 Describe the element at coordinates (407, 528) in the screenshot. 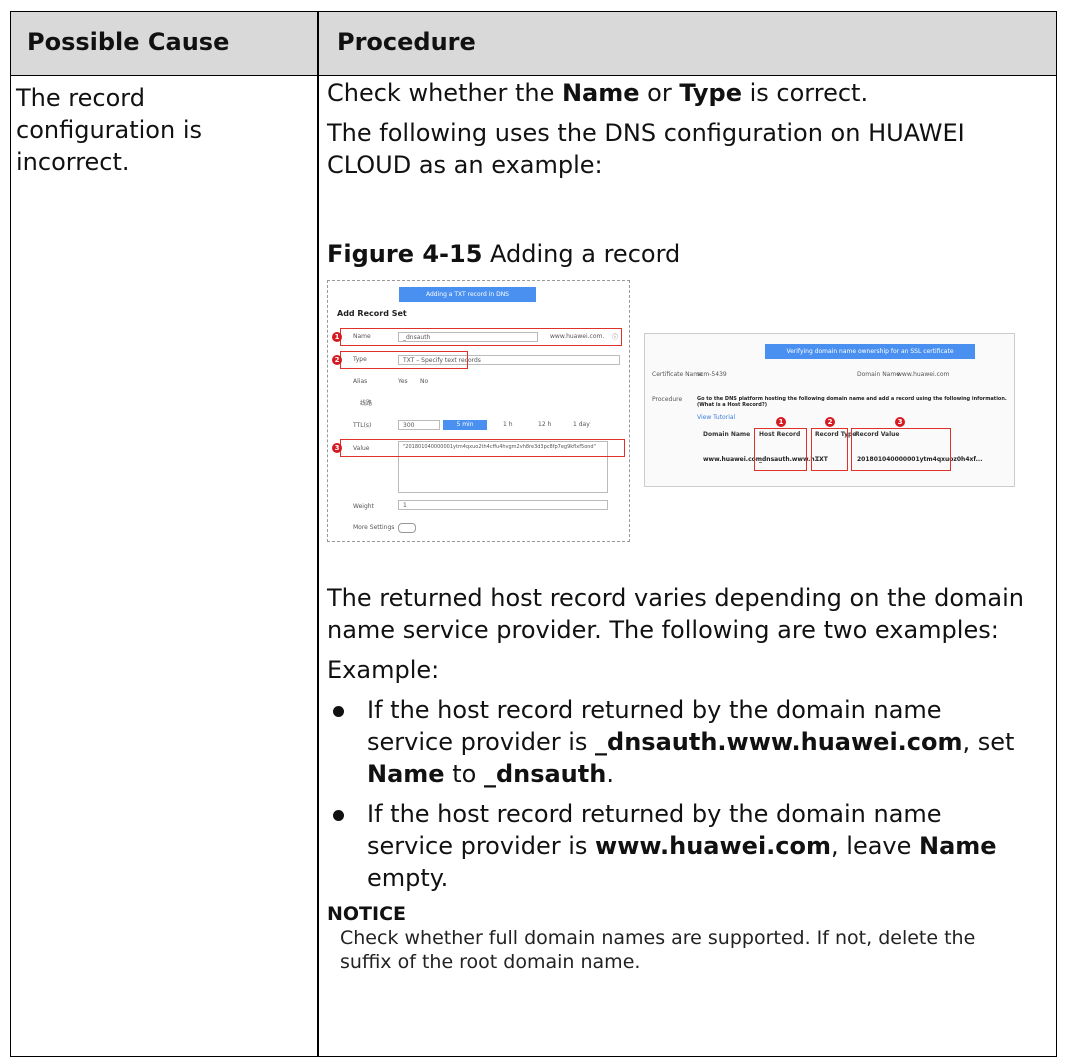

I see `more-settings-toggle` at that location.